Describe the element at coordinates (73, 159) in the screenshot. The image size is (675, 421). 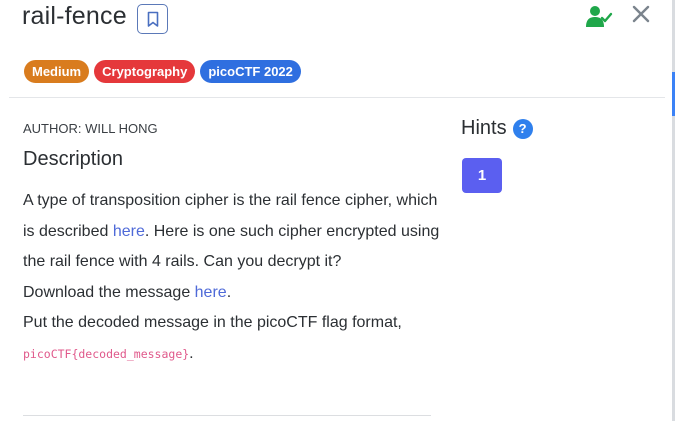
I see `description-heading: Description` at that location.